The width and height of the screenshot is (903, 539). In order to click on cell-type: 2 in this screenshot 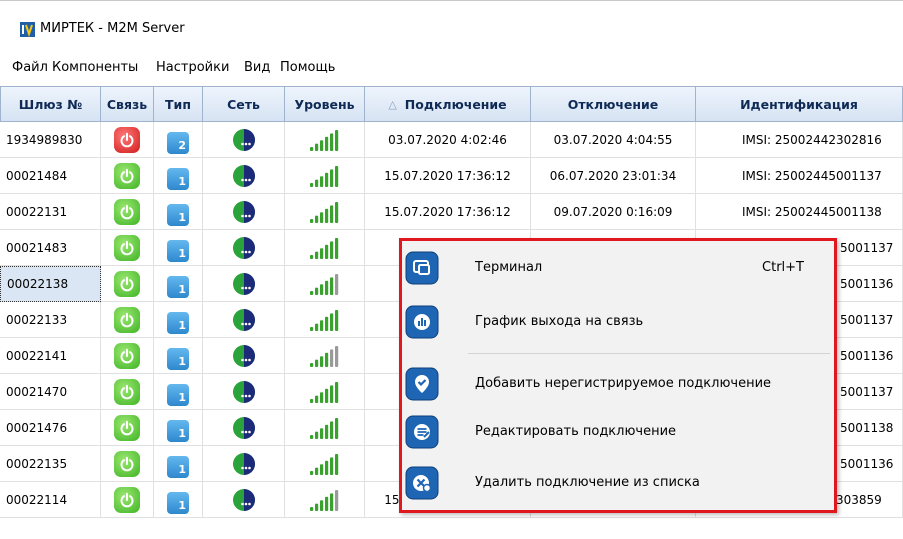, I will do `click(178, 140)`.